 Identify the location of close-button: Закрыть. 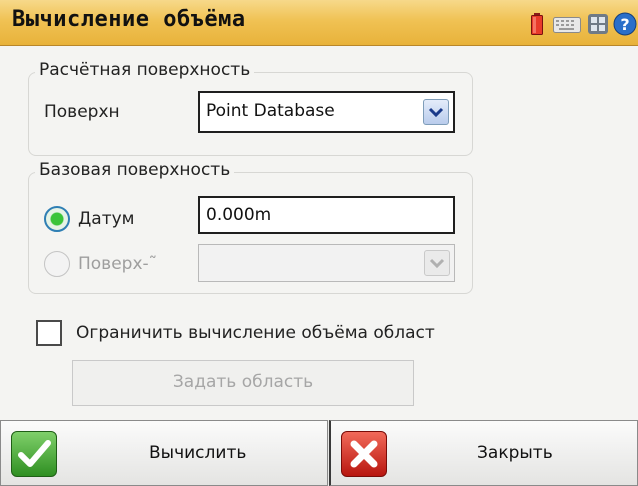
(483, 453).